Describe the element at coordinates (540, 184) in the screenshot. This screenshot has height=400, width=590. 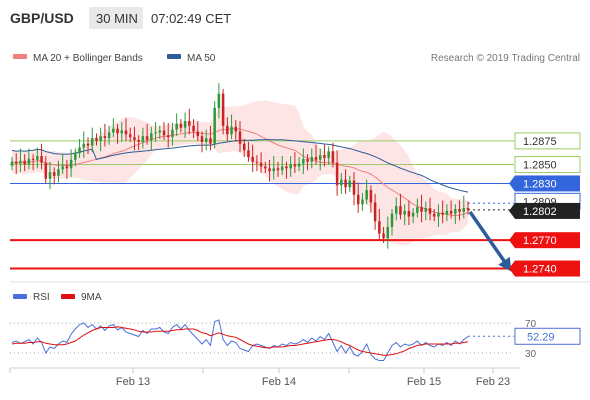
I see `level-label: 1.2830` at that location.